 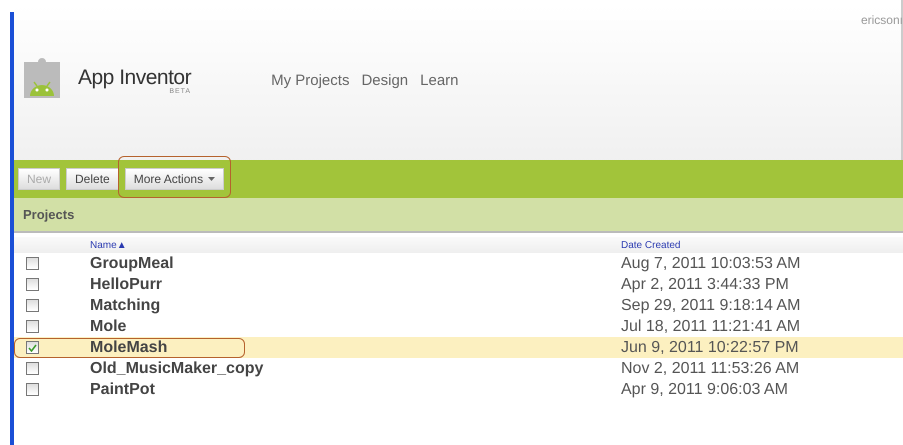 I want to click on nav-link: My Projects, so click(x=310, y=80).